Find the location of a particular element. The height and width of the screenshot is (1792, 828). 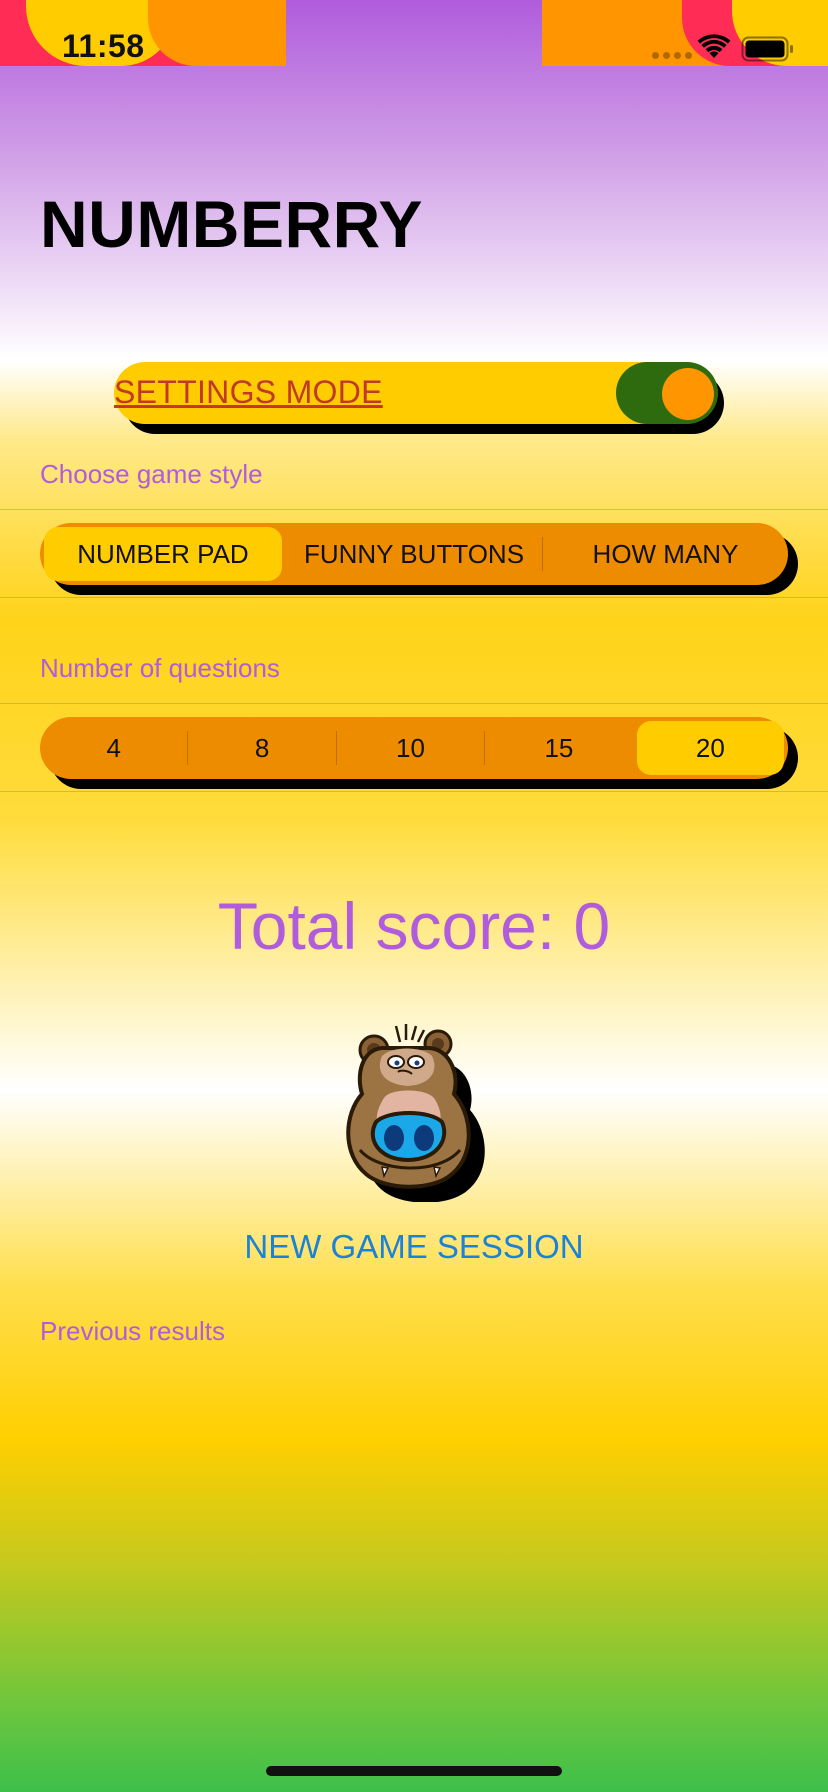

game-style-label: Choose game style is located at coordinates (151, 474).